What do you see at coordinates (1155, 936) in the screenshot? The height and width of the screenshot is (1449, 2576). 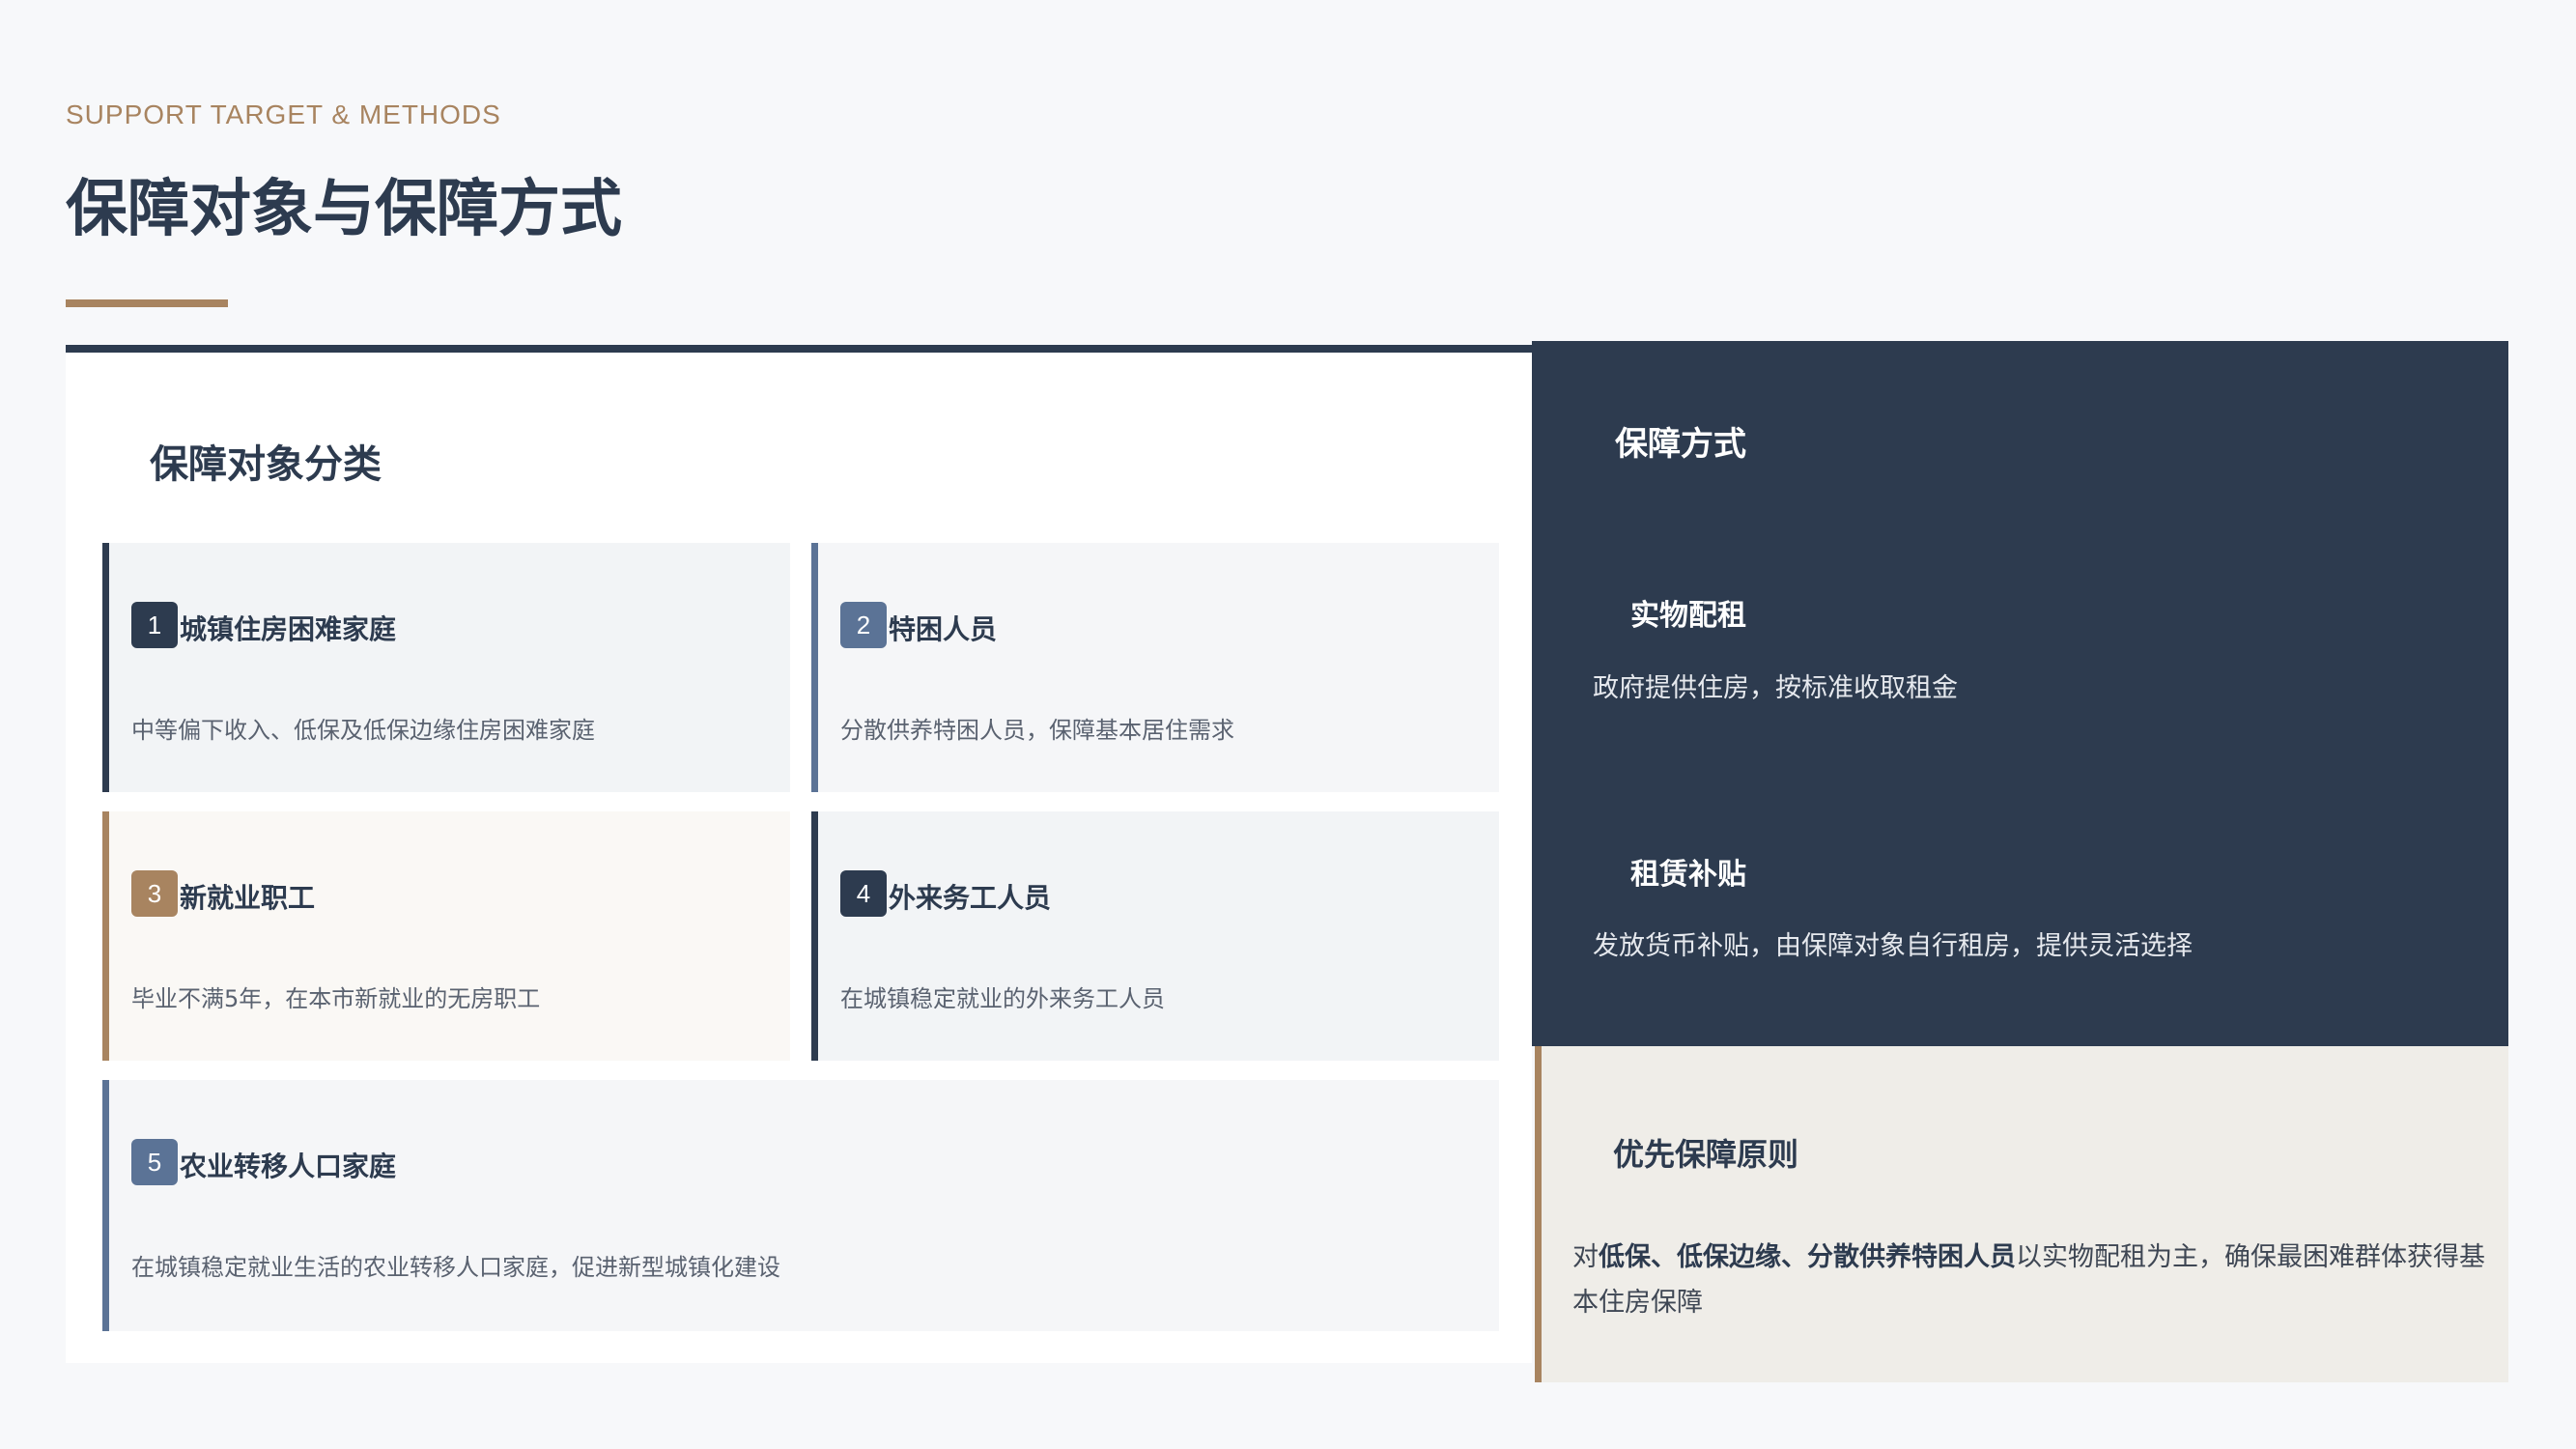 I see `target-card-4: 4 外来务工人员 在城镇稳定就业的外来务工人员` at bounding box center [1155, 936].